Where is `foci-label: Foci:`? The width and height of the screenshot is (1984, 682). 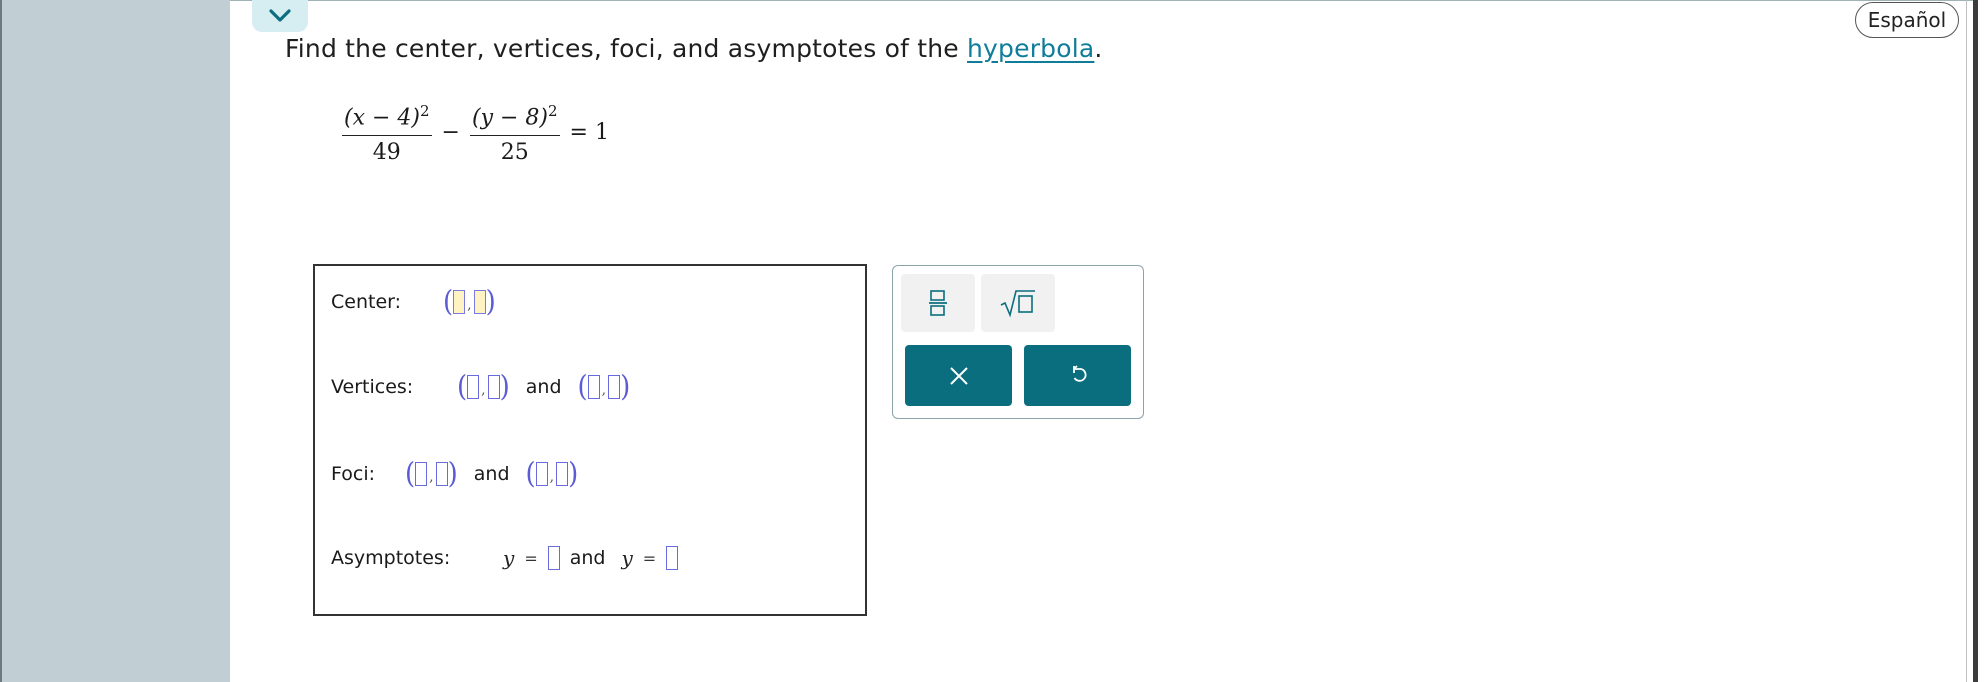
foci-label: Foci: is located at coordinates (353, 474).